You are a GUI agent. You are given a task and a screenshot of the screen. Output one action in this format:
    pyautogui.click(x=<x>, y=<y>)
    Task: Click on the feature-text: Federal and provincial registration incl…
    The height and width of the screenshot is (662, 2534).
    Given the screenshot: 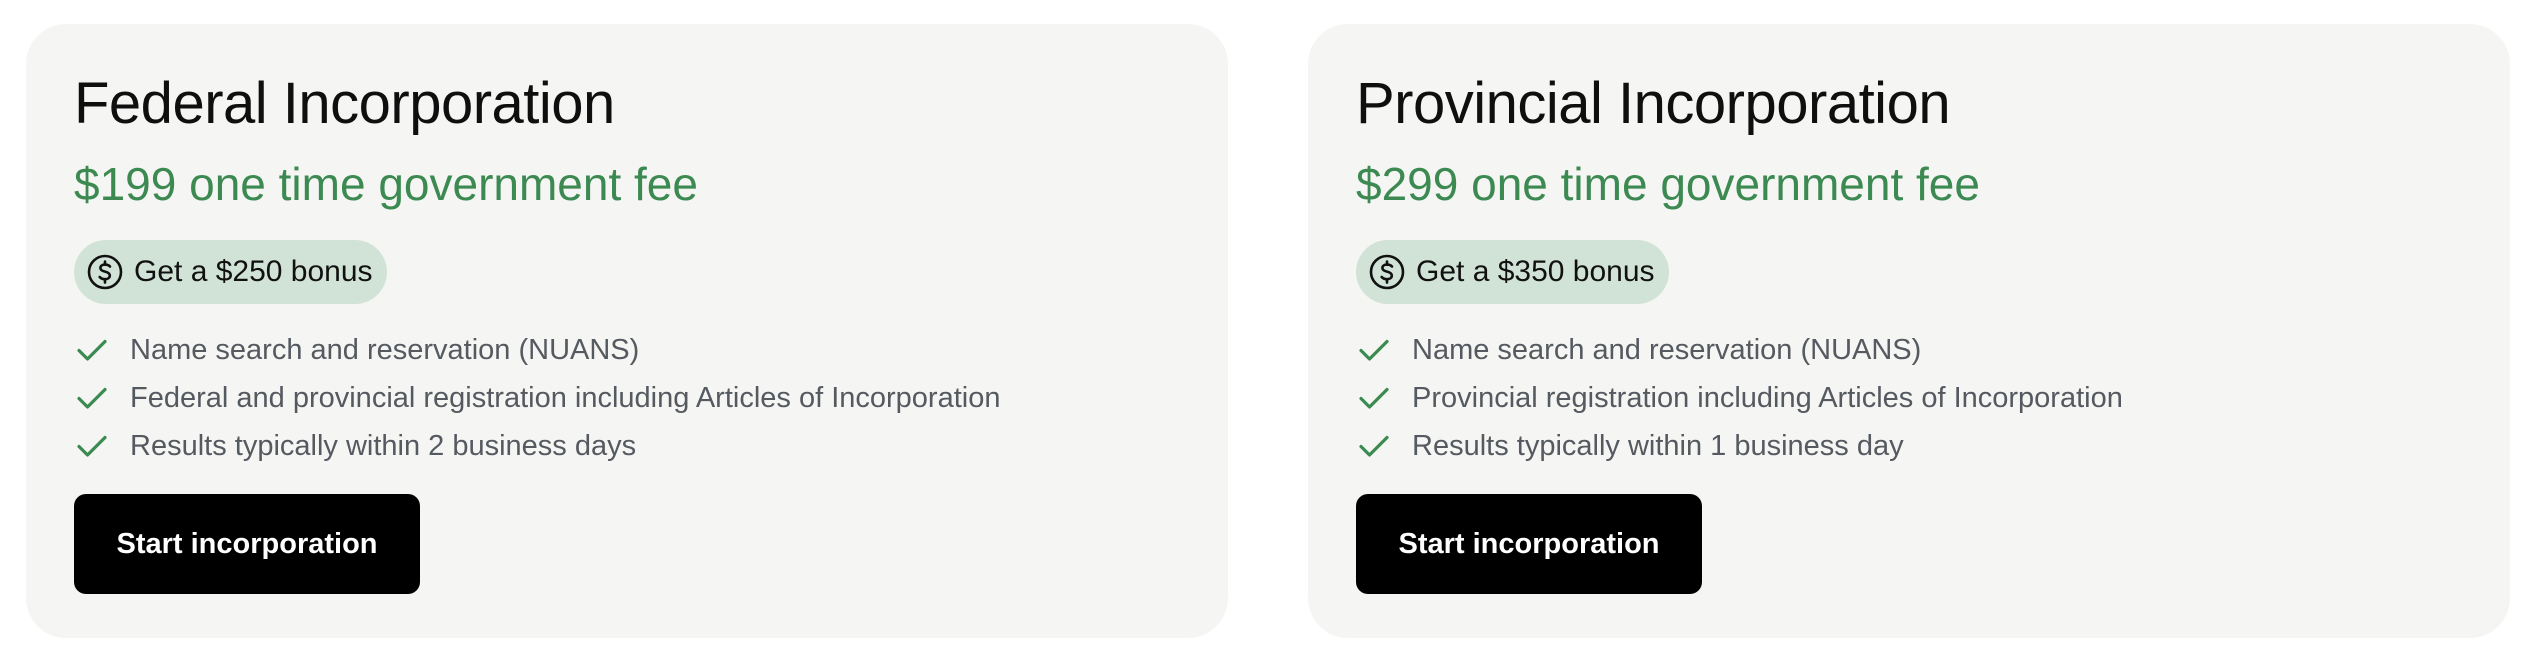 What is the action you would take?
    pyautogui.click(x=565, y=398)
    